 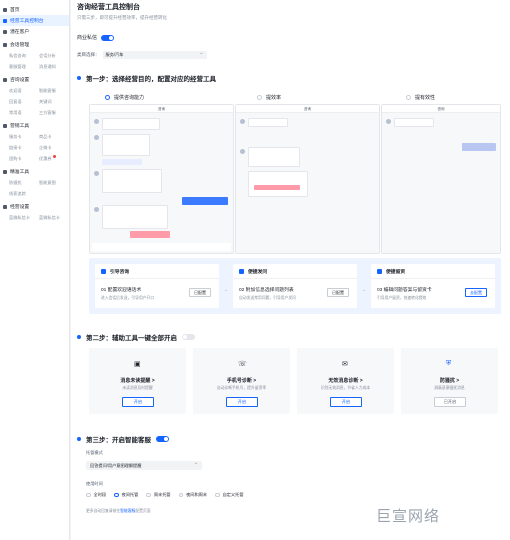 What do you see at coordinates (137, 364) in the screenshot?
I see `message-icon: ▣` at bounding box center [137, 364].